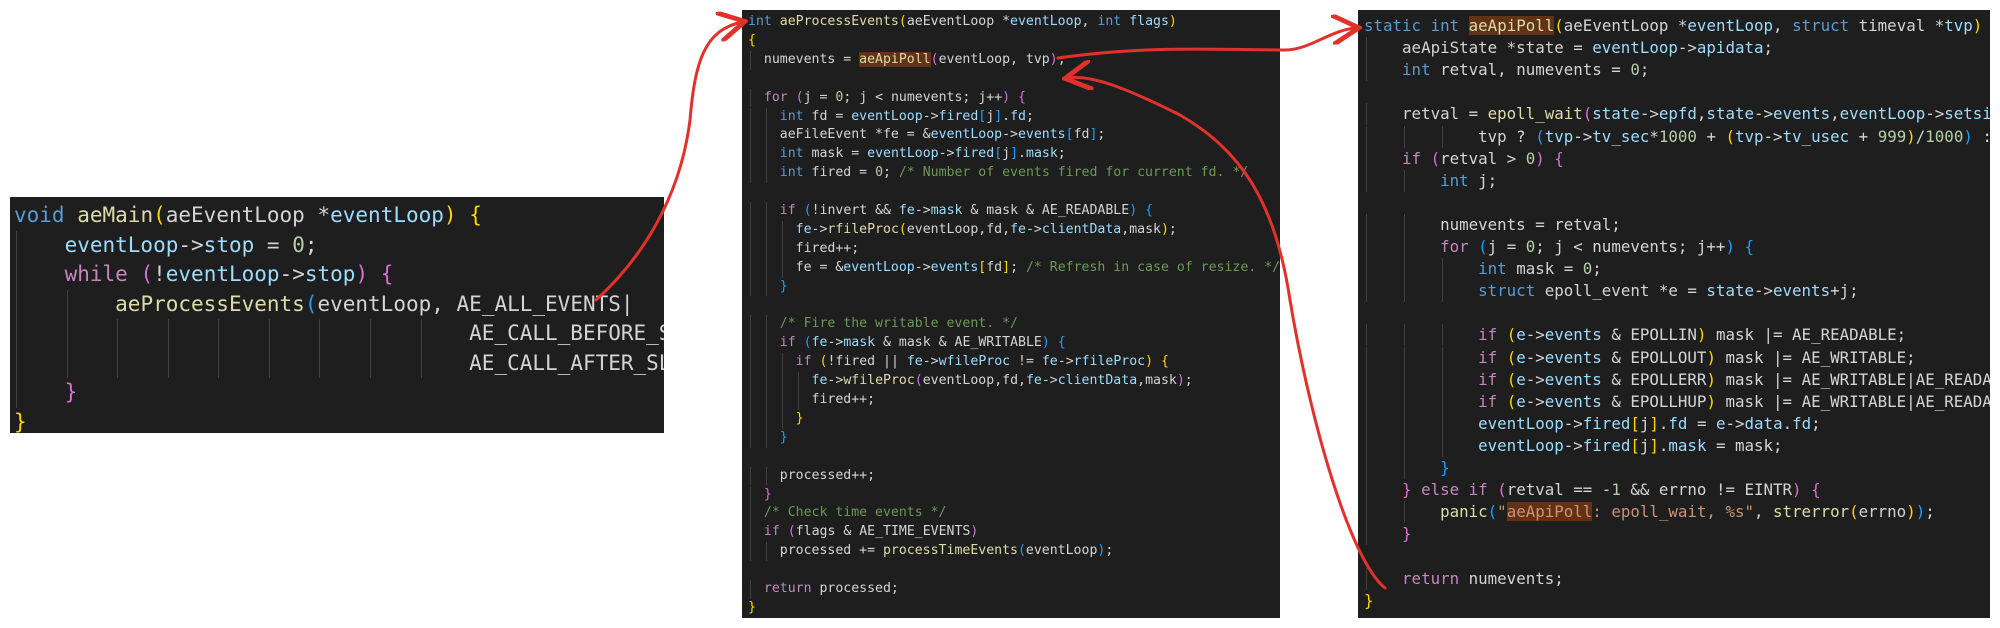 Image resolution: width=2000 pixels, height=628 pixels. I want to click on code-token: mask |= AE_WRITABLE;, so click(1815, 357).